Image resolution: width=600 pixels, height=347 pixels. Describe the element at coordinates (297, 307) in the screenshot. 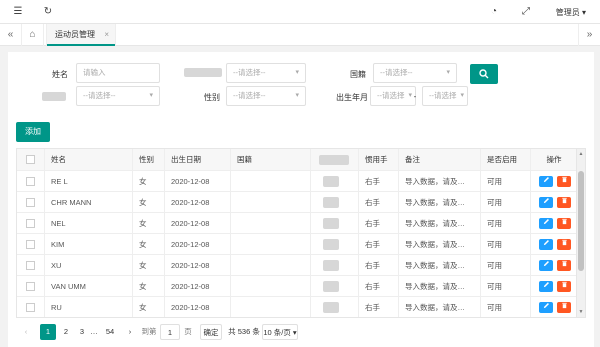

I see `table-row: RU 女 2020-12-08 右手 导入数据，请及… 可用` at that location.